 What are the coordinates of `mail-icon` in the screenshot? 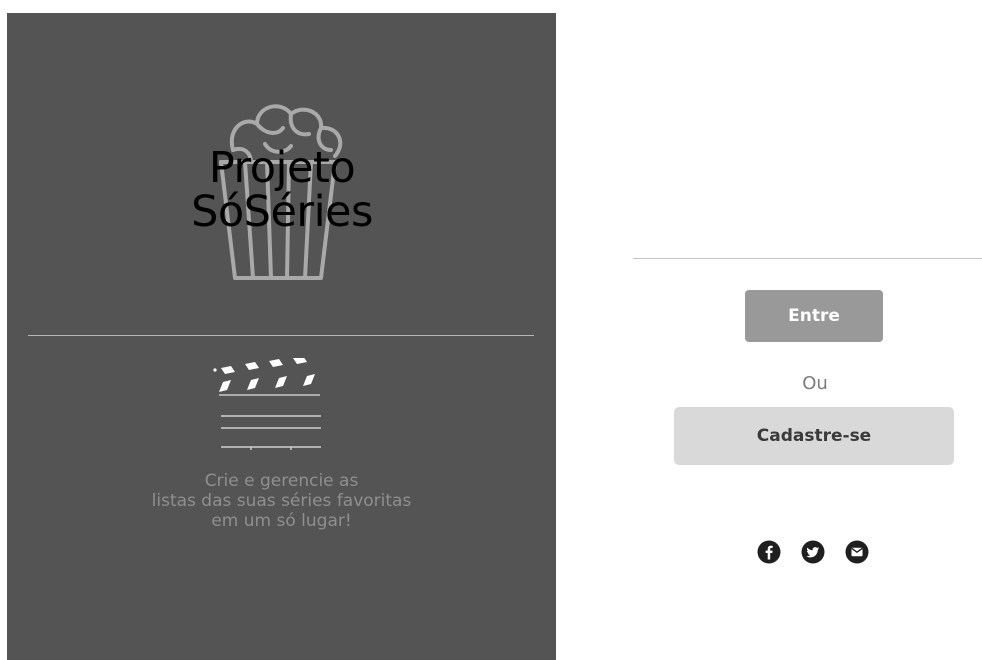 It's located at (857, 552).